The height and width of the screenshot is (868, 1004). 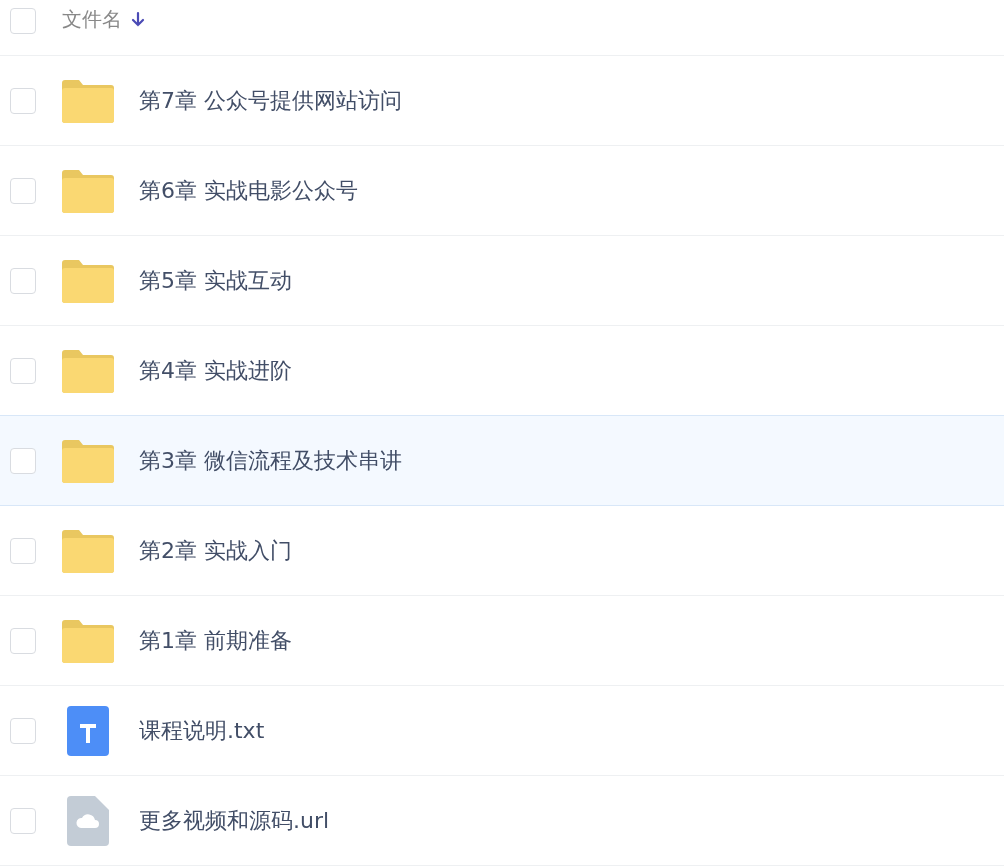 What do you see at coordinates (502, 731) in the screenshot?
I see `file-row: 课程说明.txt` at bounding box center [502, 731].